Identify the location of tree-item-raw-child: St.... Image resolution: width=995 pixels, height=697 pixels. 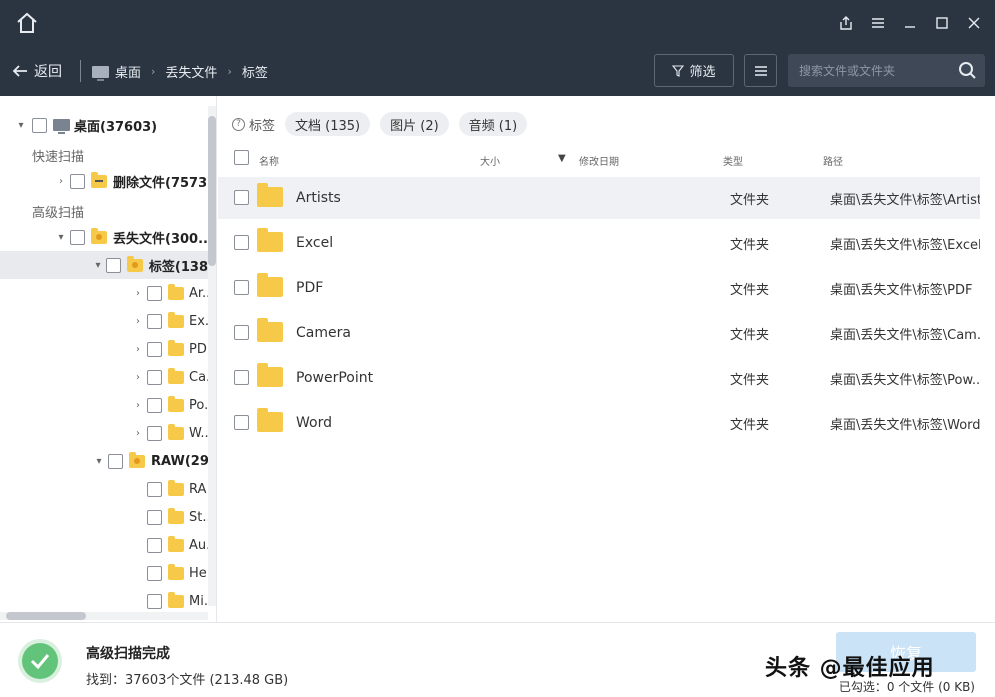
(181, 517).